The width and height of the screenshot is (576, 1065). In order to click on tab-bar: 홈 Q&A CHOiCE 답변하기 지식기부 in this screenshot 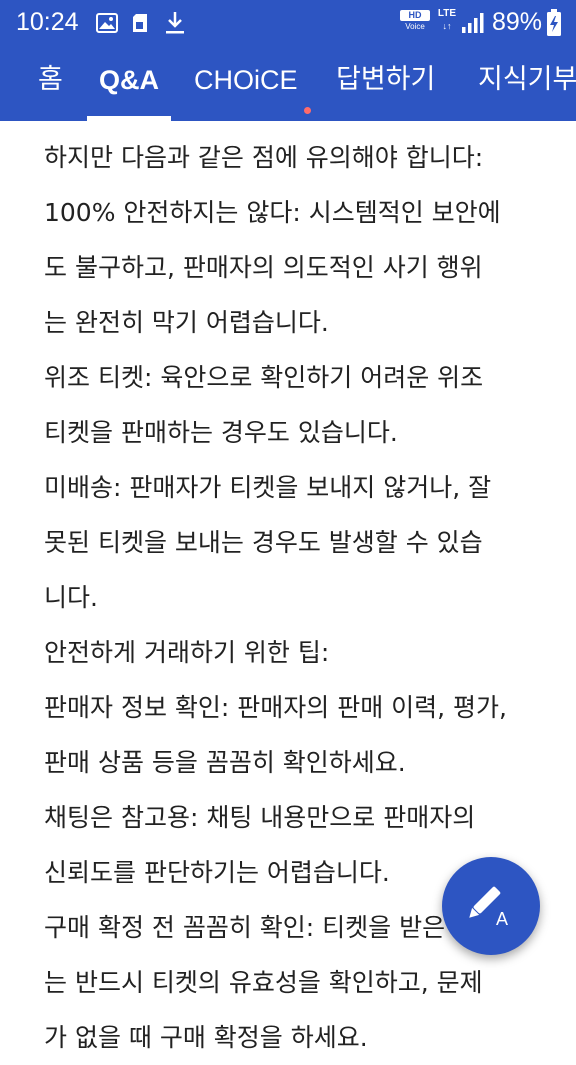, I will do `click(288, 83)`.